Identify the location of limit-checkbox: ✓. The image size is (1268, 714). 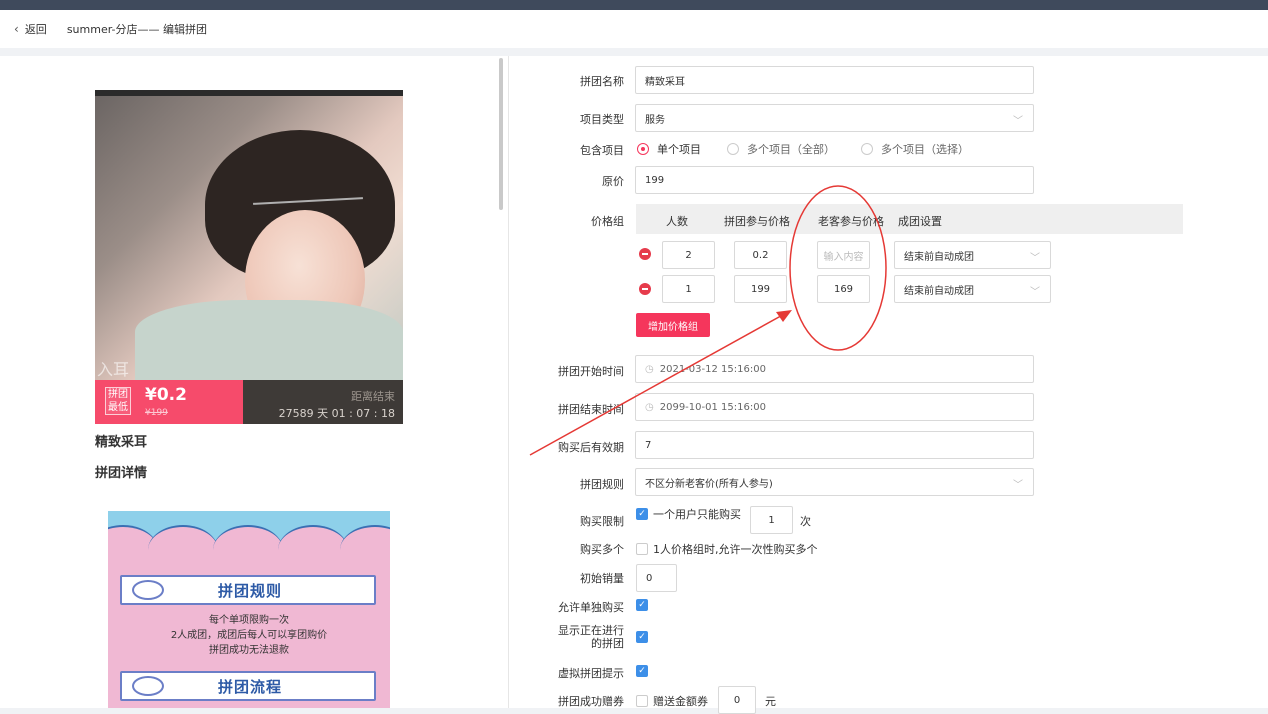
(642, 514).